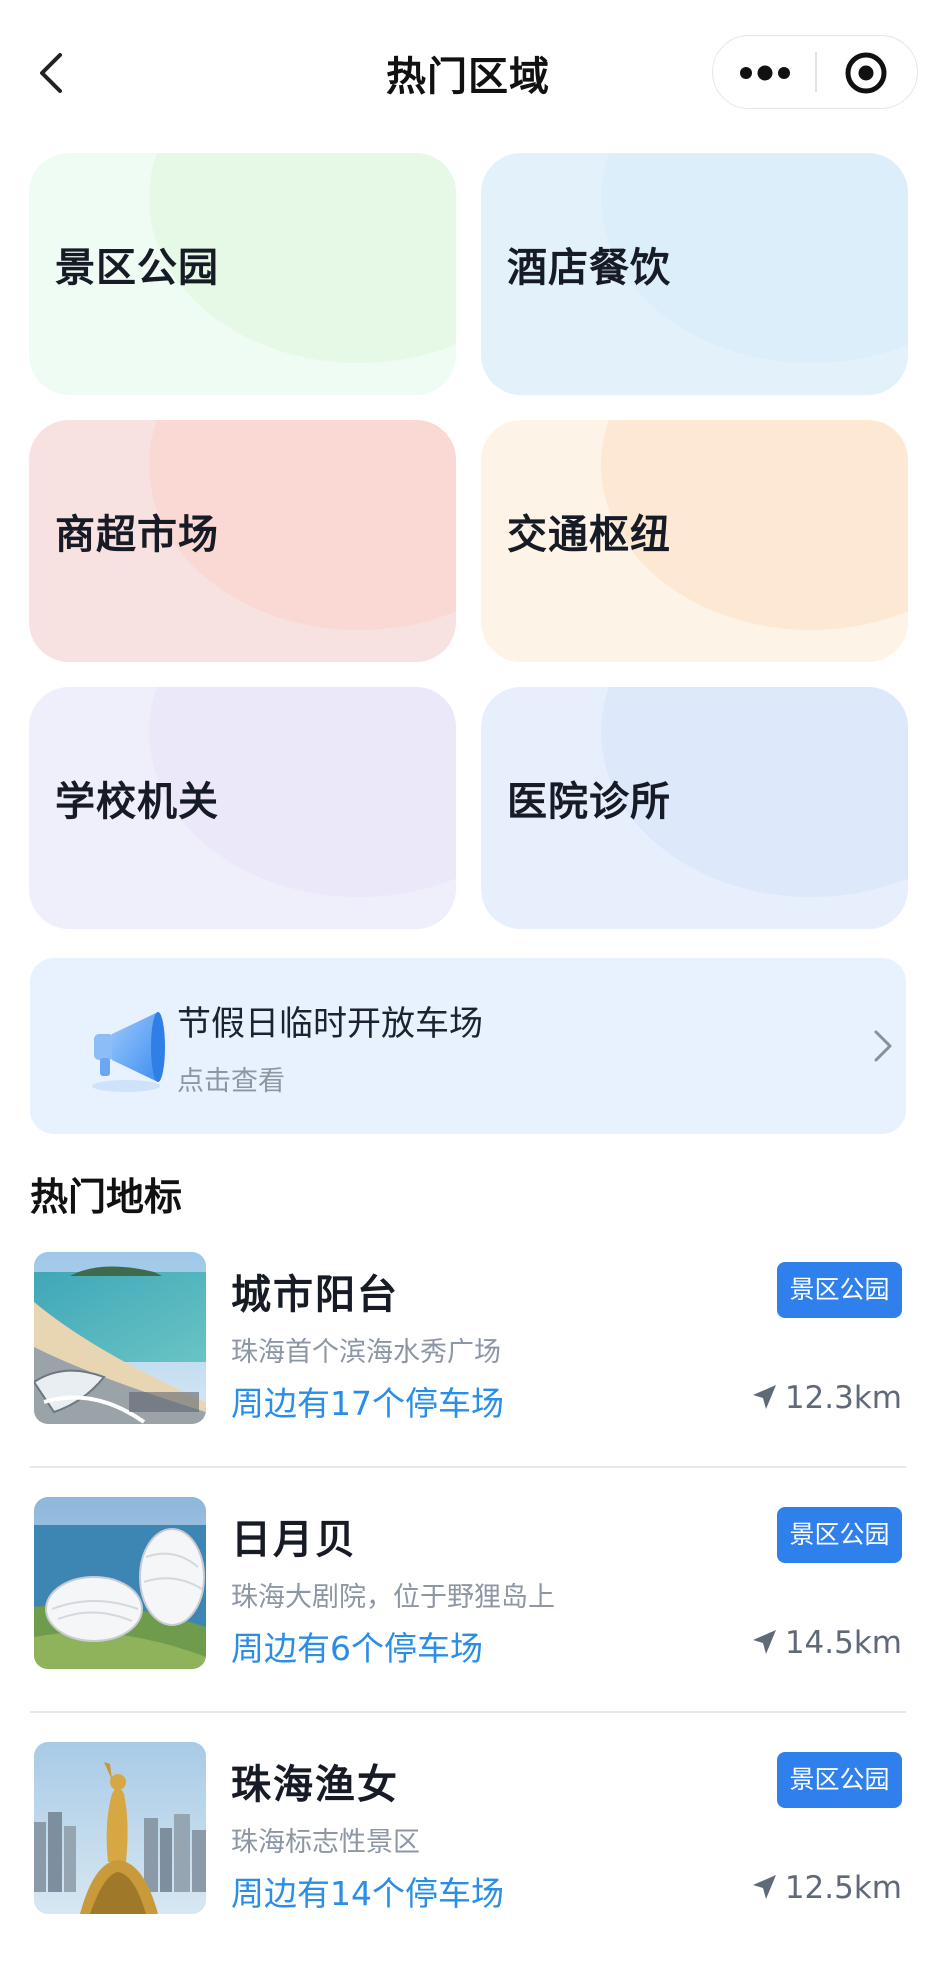  I want to click on nearby-parking-link: 周边有6个停车场, so click(357, 1646).